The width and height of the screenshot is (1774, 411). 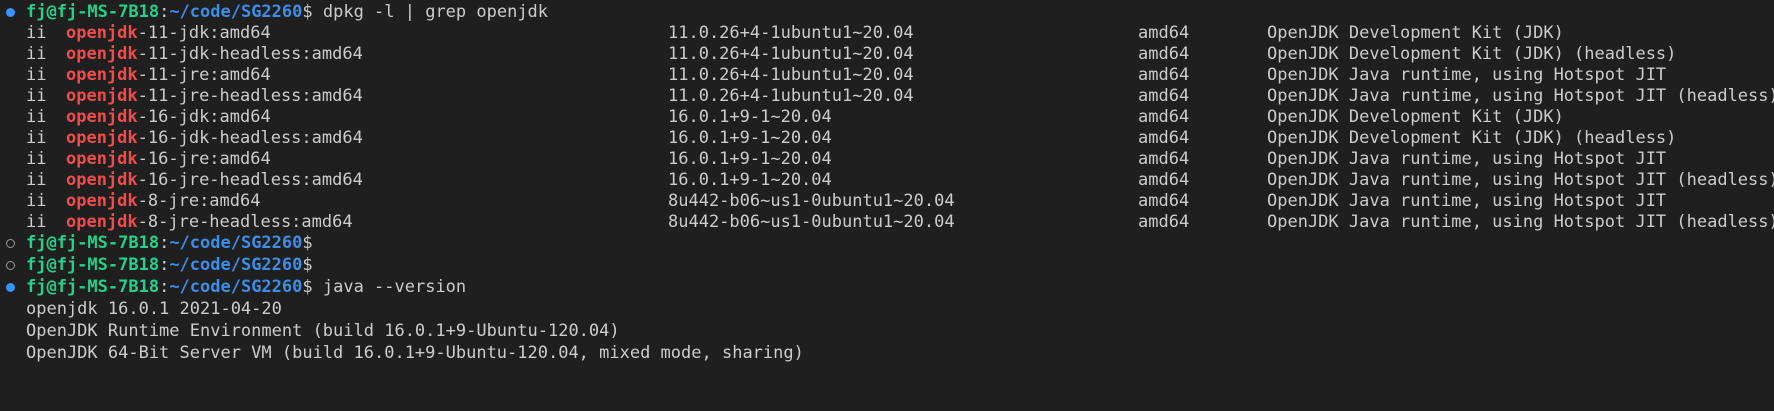 What do you see at coordinates (887, 309) in the screenshot?
I see `output-line: openjdk 16.0.1 2021-04-20` at bounding box center [887, 309].